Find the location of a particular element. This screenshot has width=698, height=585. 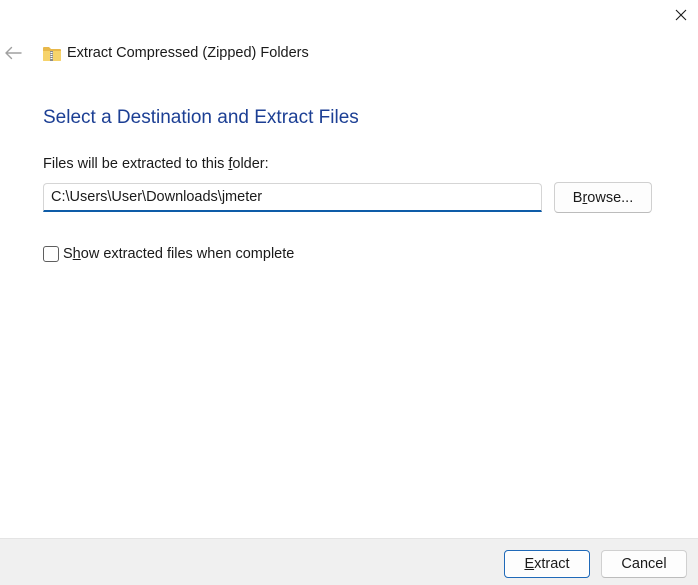

extract-button: Extract is located at coordinates (547, 564).